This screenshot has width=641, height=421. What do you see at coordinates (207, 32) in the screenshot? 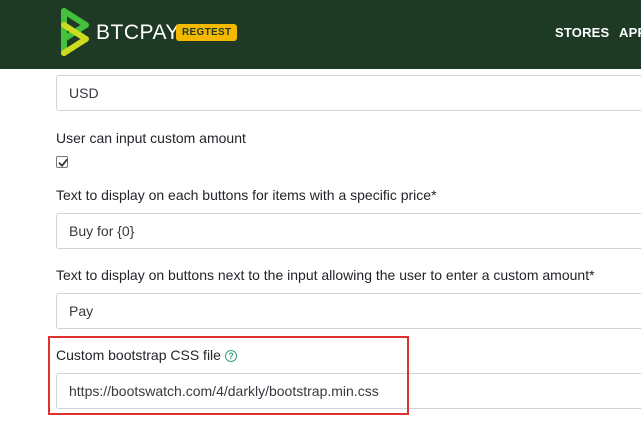
I see `regtest-badge: REGTEST` at bounding box center [207, 32].